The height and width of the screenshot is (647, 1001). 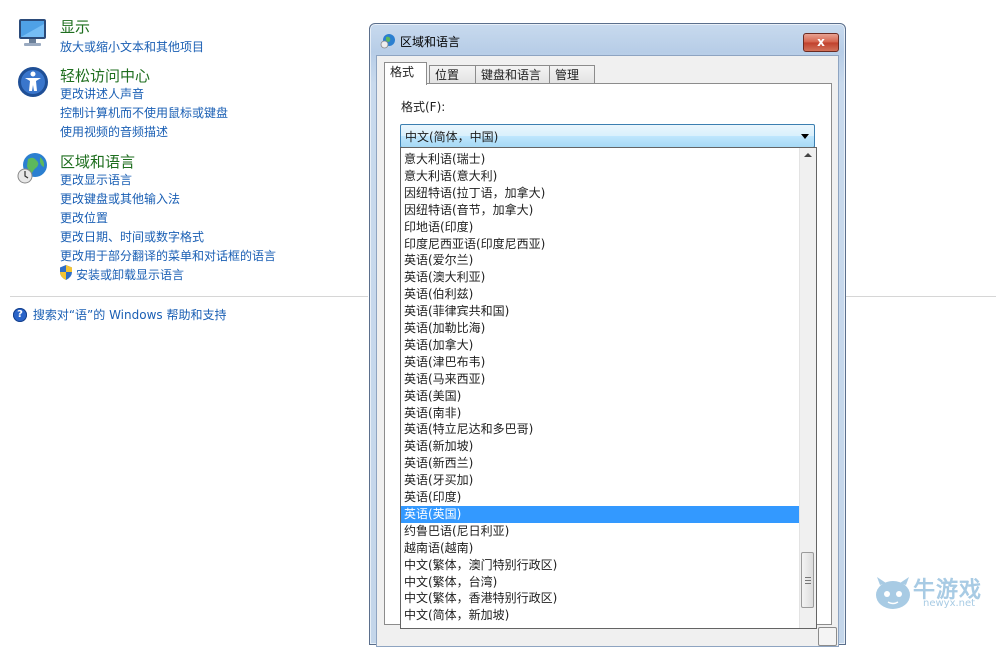 What do you see at coordinates (921, 296) in the screenshot?
I see `divider-right` at bounding box center [921, 296].